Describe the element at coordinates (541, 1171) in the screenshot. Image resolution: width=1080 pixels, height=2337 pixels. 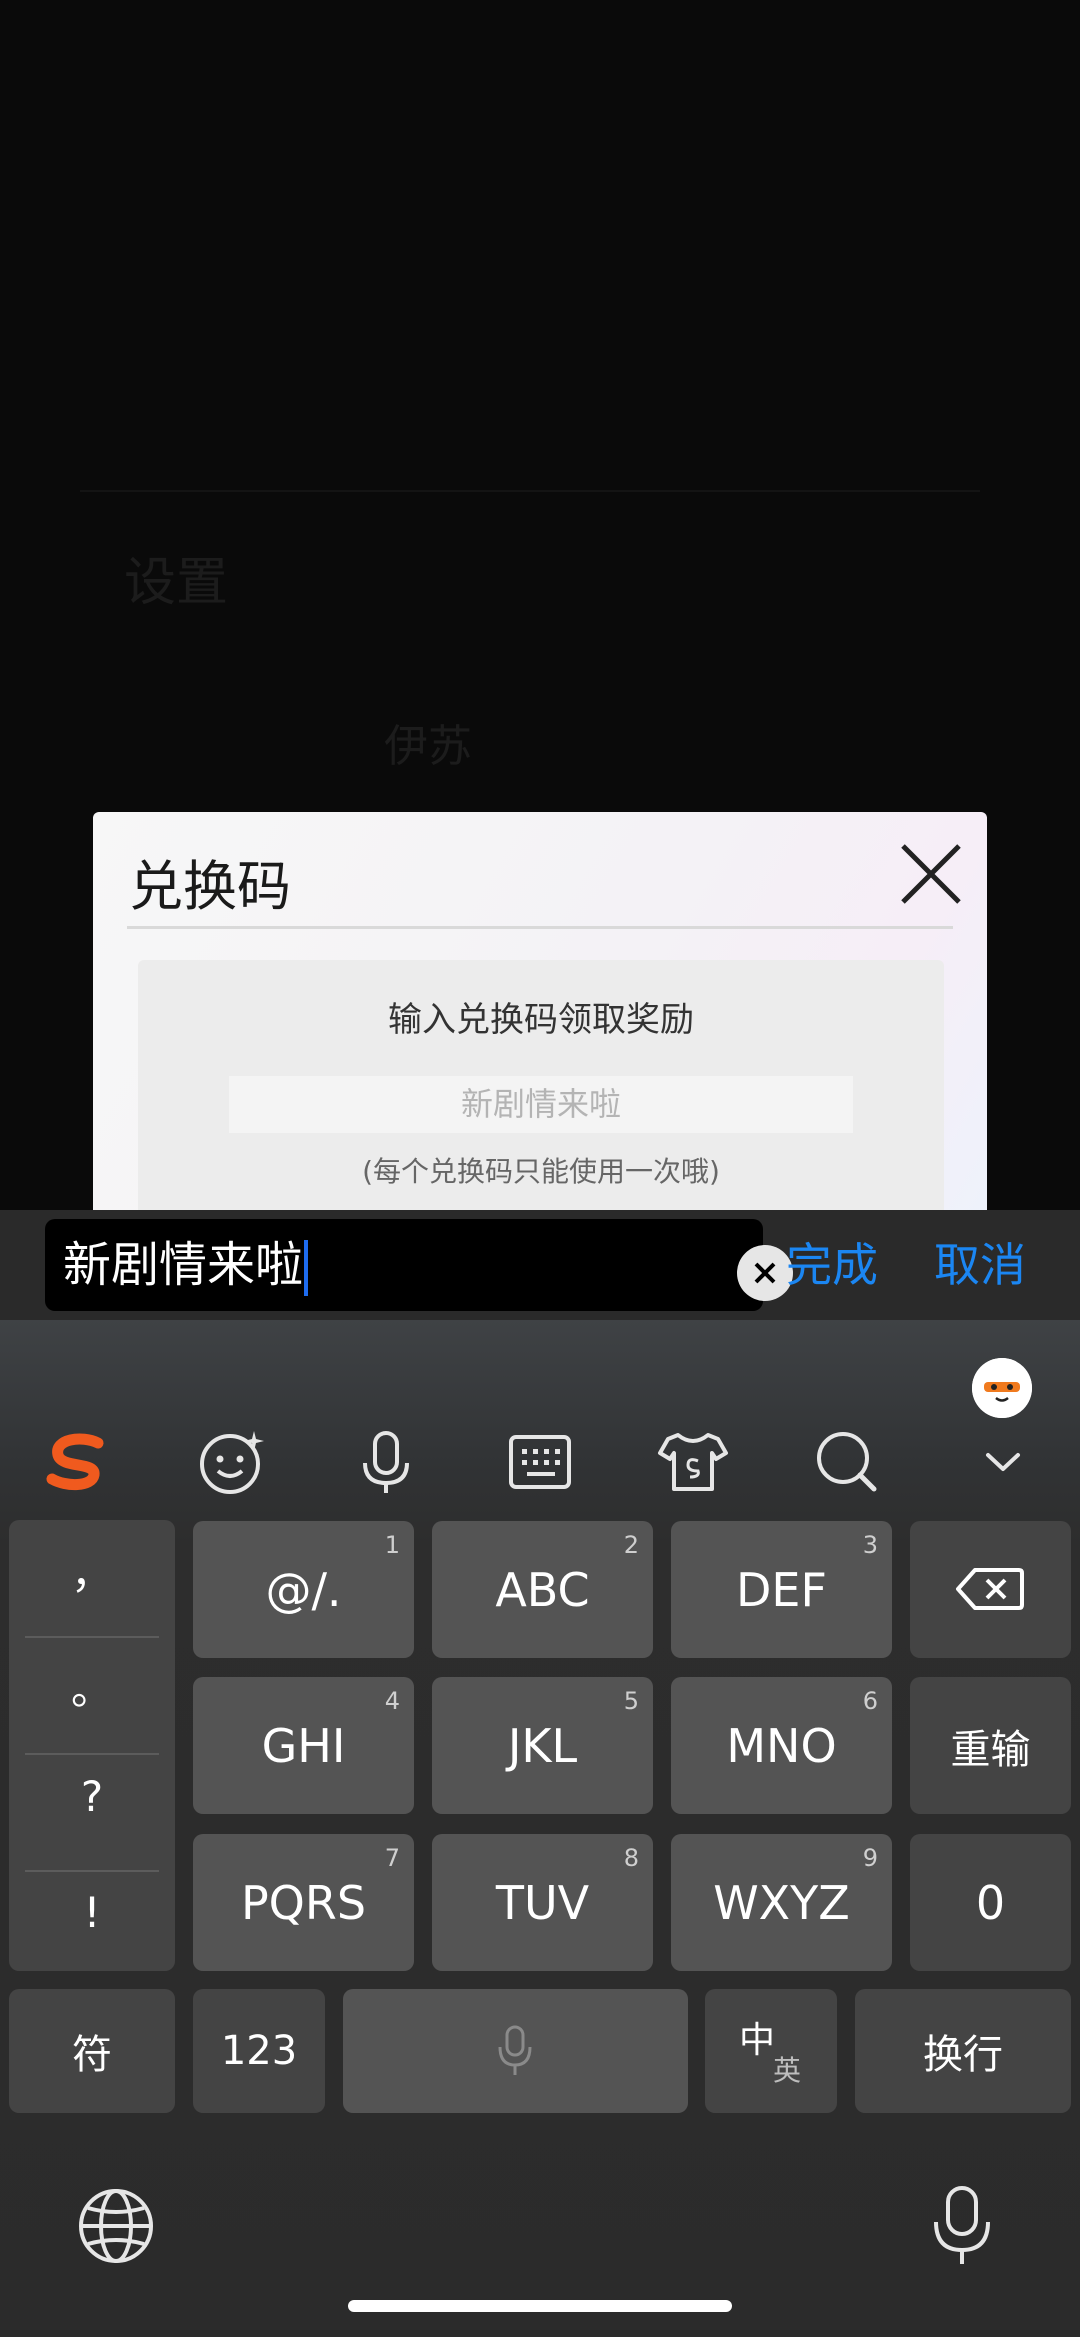
I see `dialog-note: (每个兑换码只能使用一次哦)` at that location.